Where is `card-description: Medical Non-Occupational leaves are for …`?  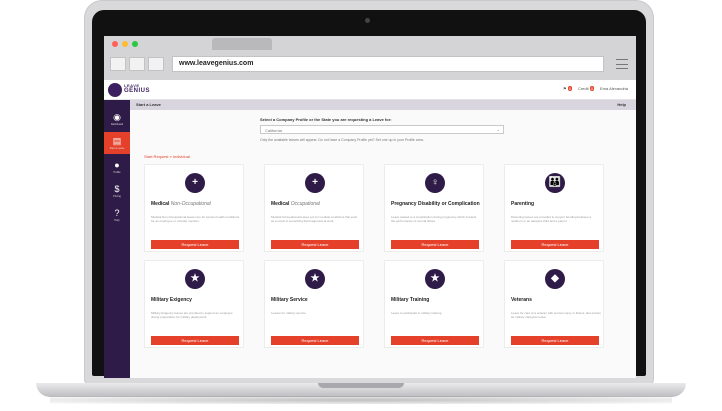 card-description: Medical Non-Occupational leaves are for … is located at coordinates (195, 219).